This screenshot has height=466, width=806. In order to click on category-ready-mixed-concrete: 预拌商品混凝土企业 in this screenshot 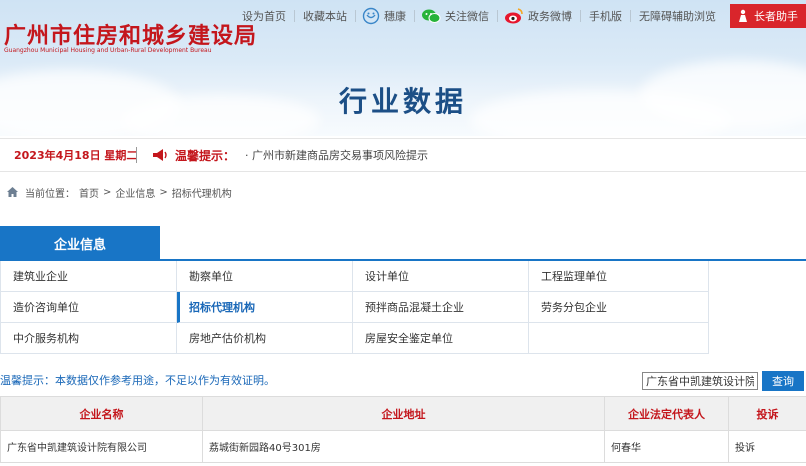, I will do `click(441, 307)`.